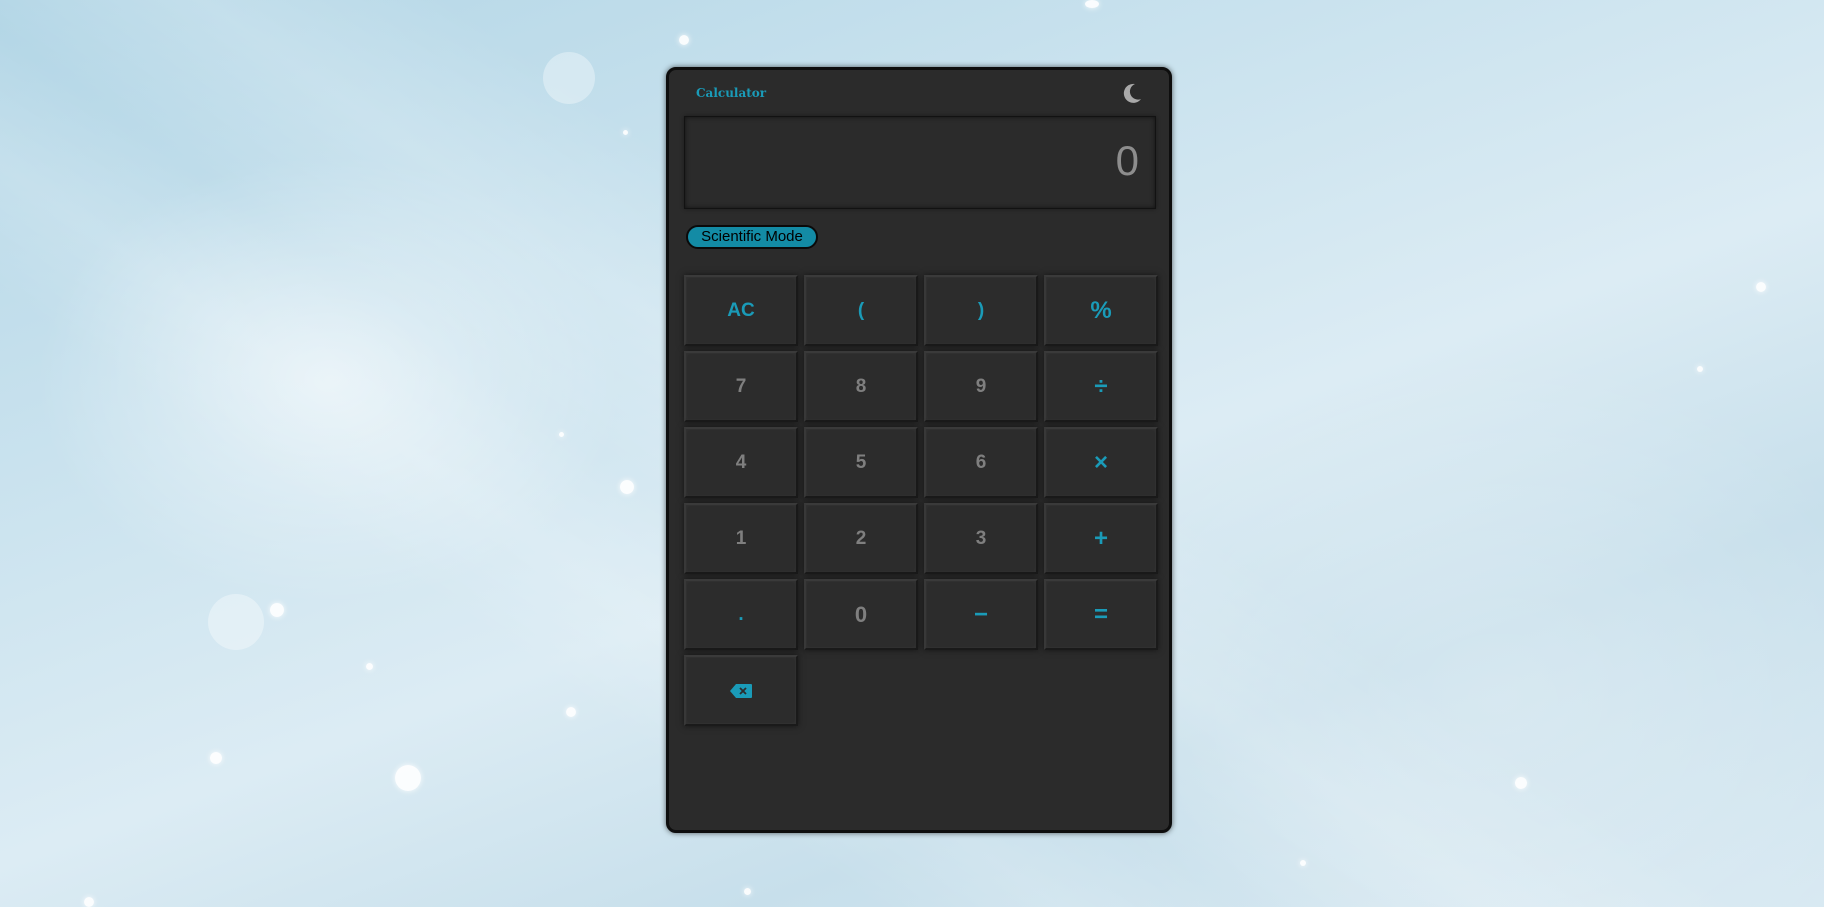  What do you see at coordinates (1101, 310) in the screenshot?
I see `percent-button: %` at bounding box center [1101, 310].